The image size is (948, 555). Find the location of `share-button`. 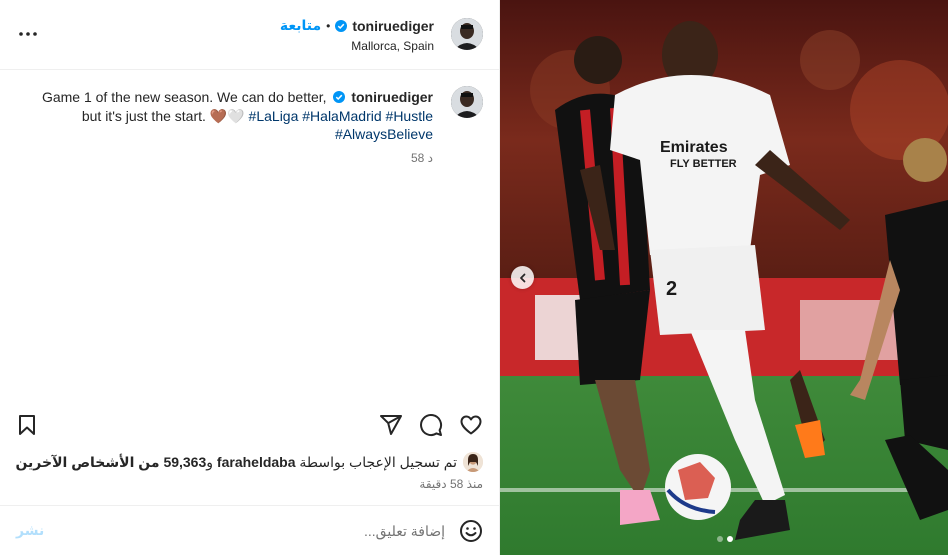

share-button is located at coordinates (391, 425).